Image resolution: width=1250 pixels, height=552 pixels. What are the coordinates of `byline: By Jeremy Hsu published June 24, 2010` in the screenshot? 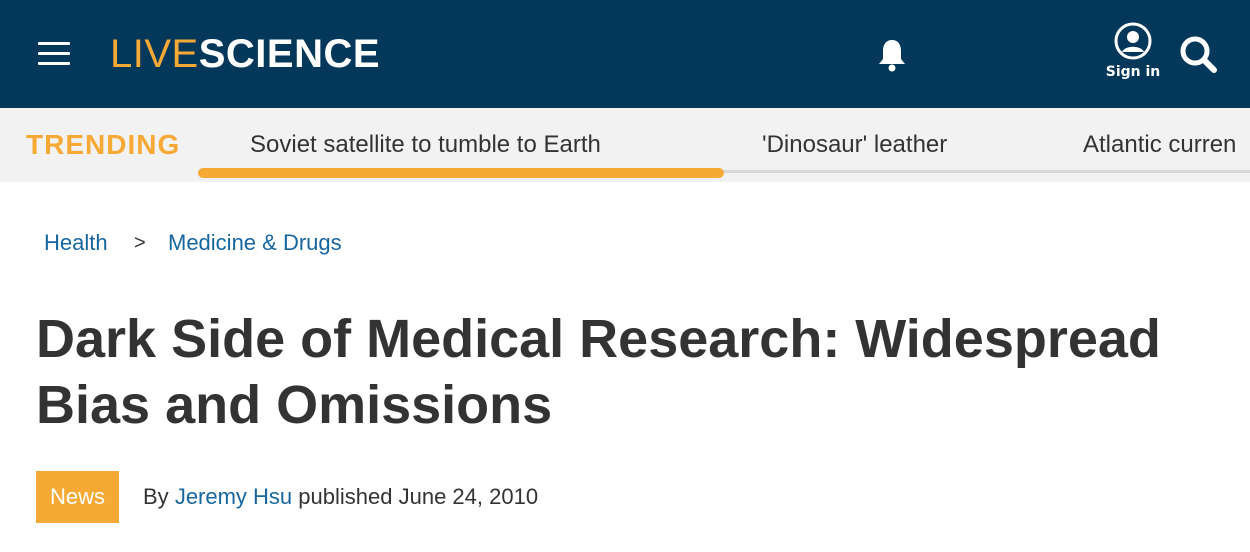 It's located at (340, 497).